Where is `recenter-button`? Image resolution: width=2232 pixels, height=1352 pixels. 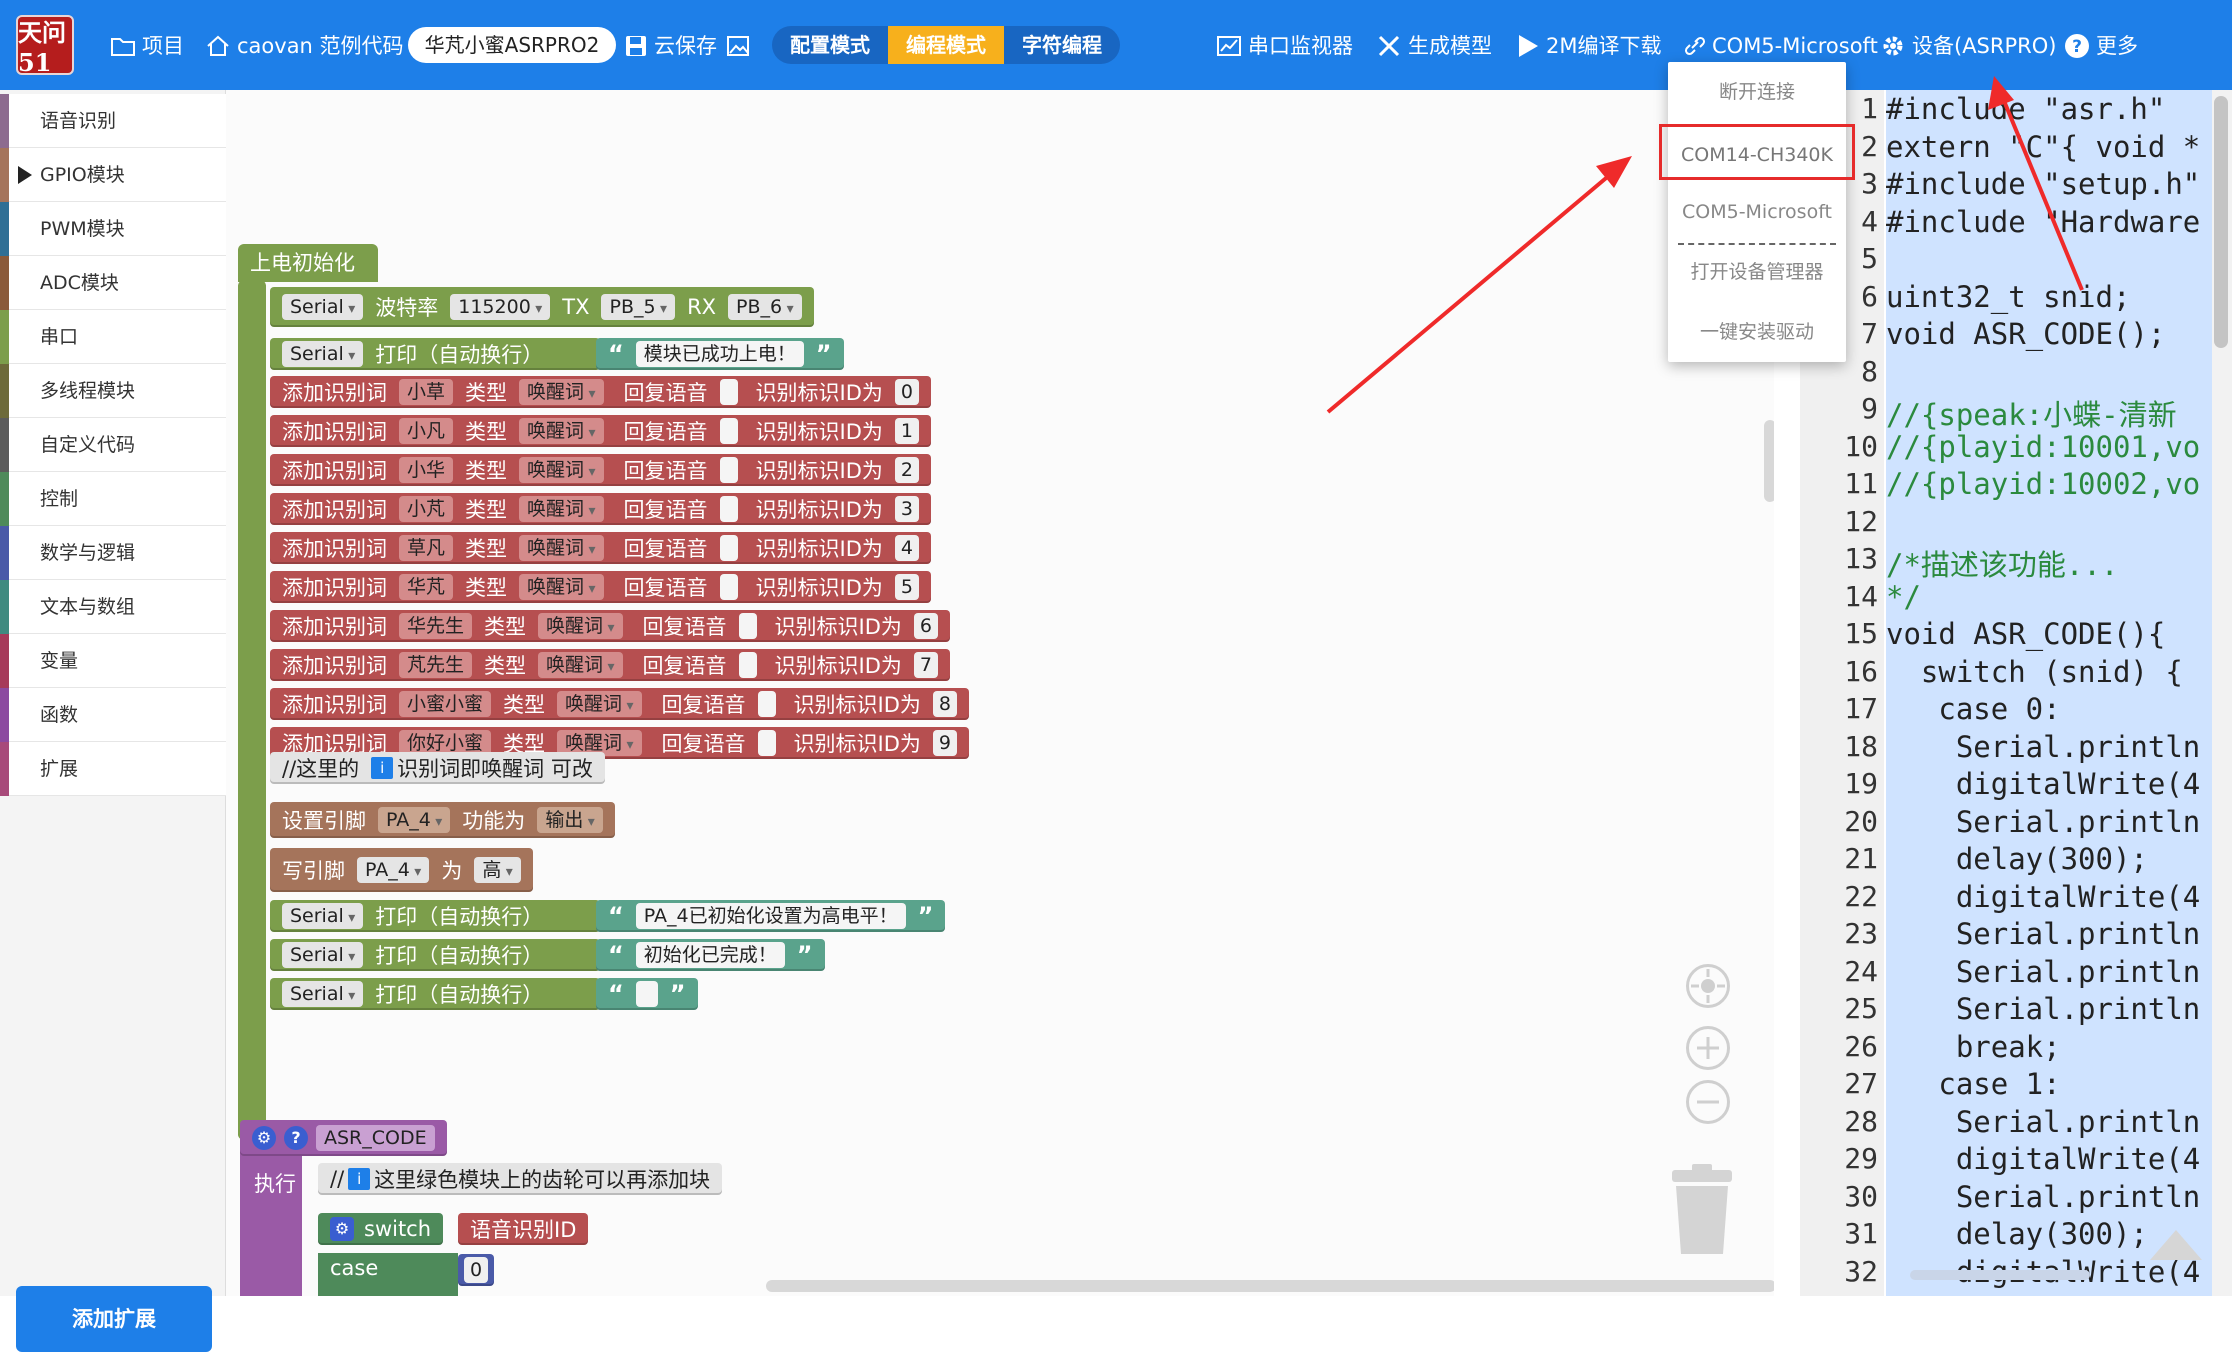 recenter-button is located at coordinates (1708, 986).